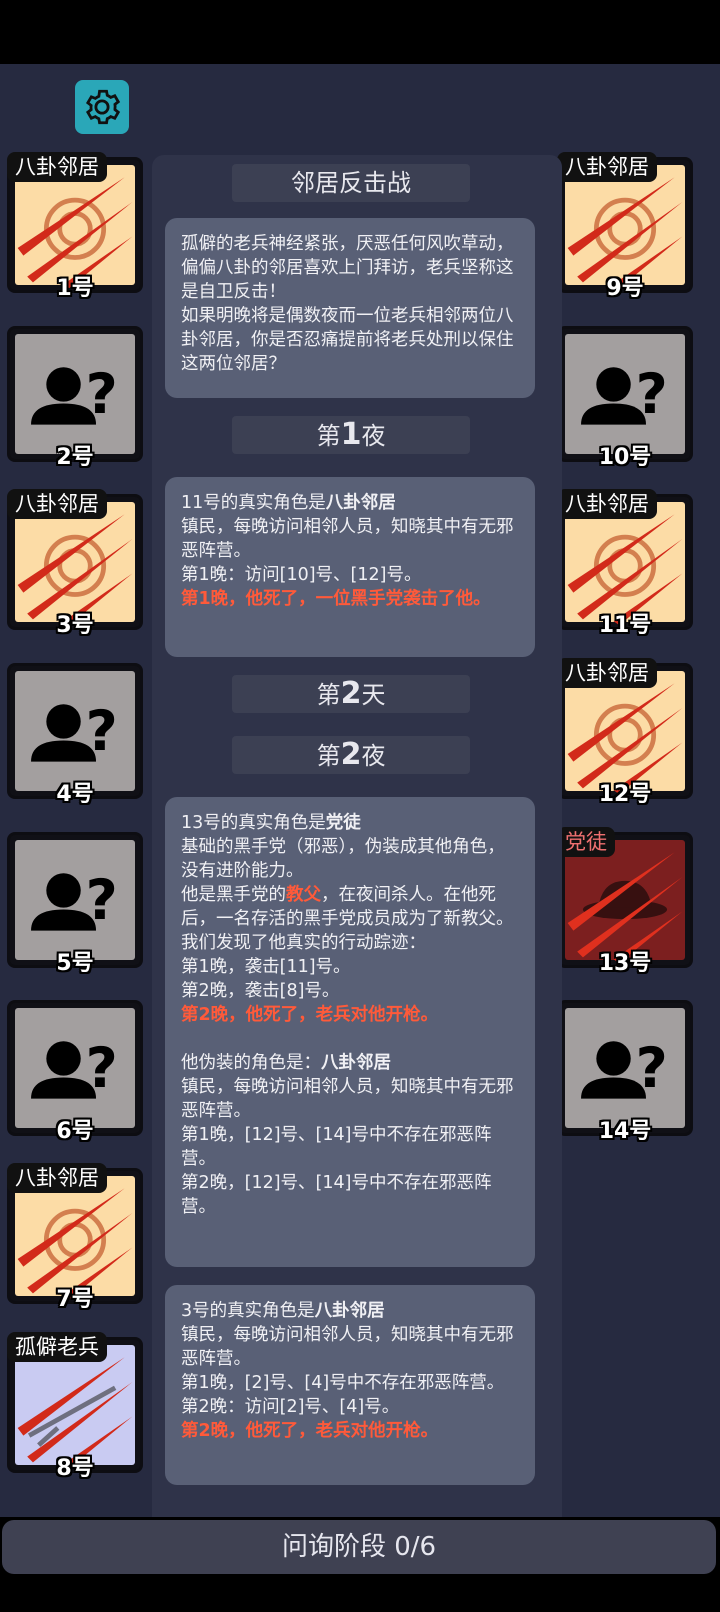 The image size is (720, 1612). What do you see at coordinates (75, 1406) in the screenshot?
I see `player-card-8: 孤僻老兵 8号` at bounding box center [75, 1406].